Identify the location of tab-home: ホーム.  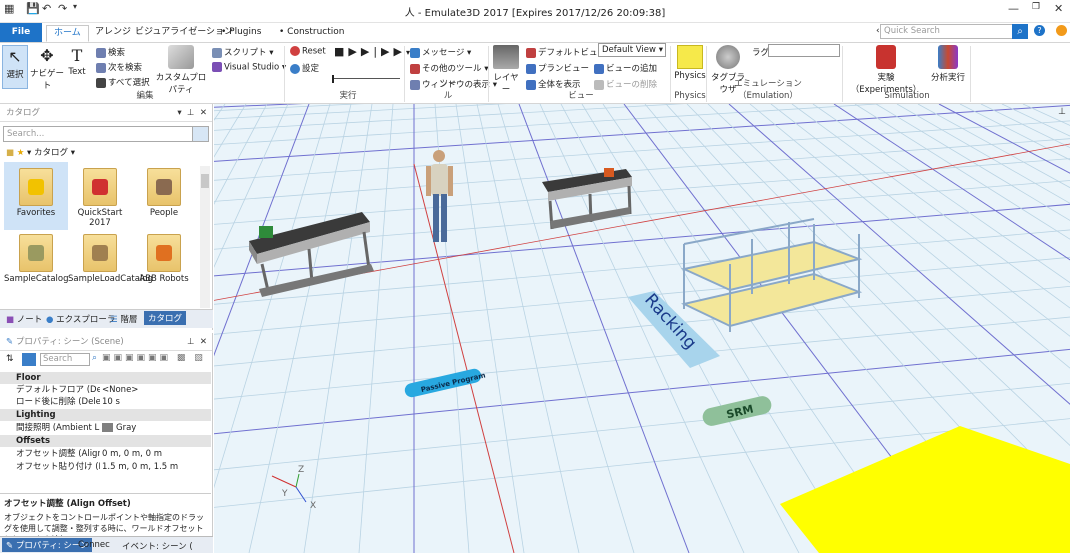
(67, 33).